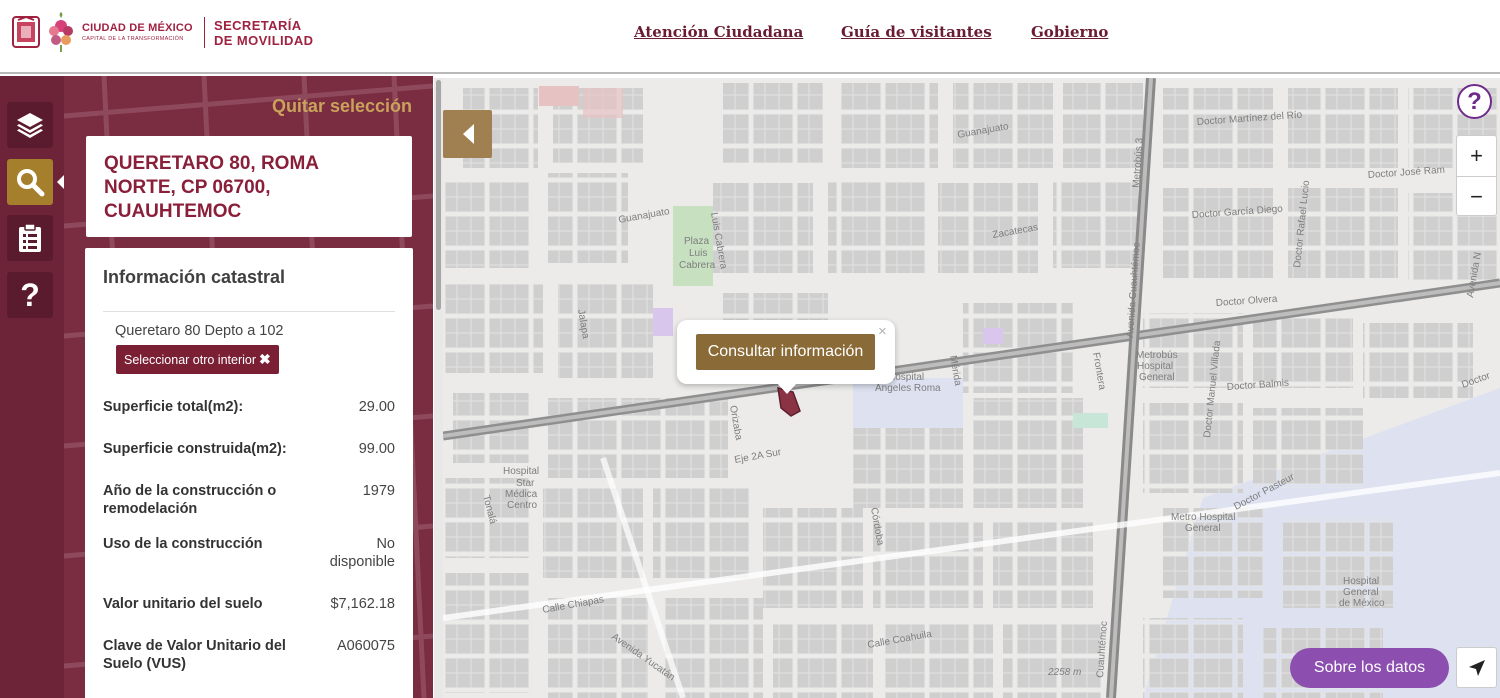  What do you see at coordinates (438, 195) in the screenshot?
I see `panel-scrollbar-thumb` at bounding box center [438, 195].